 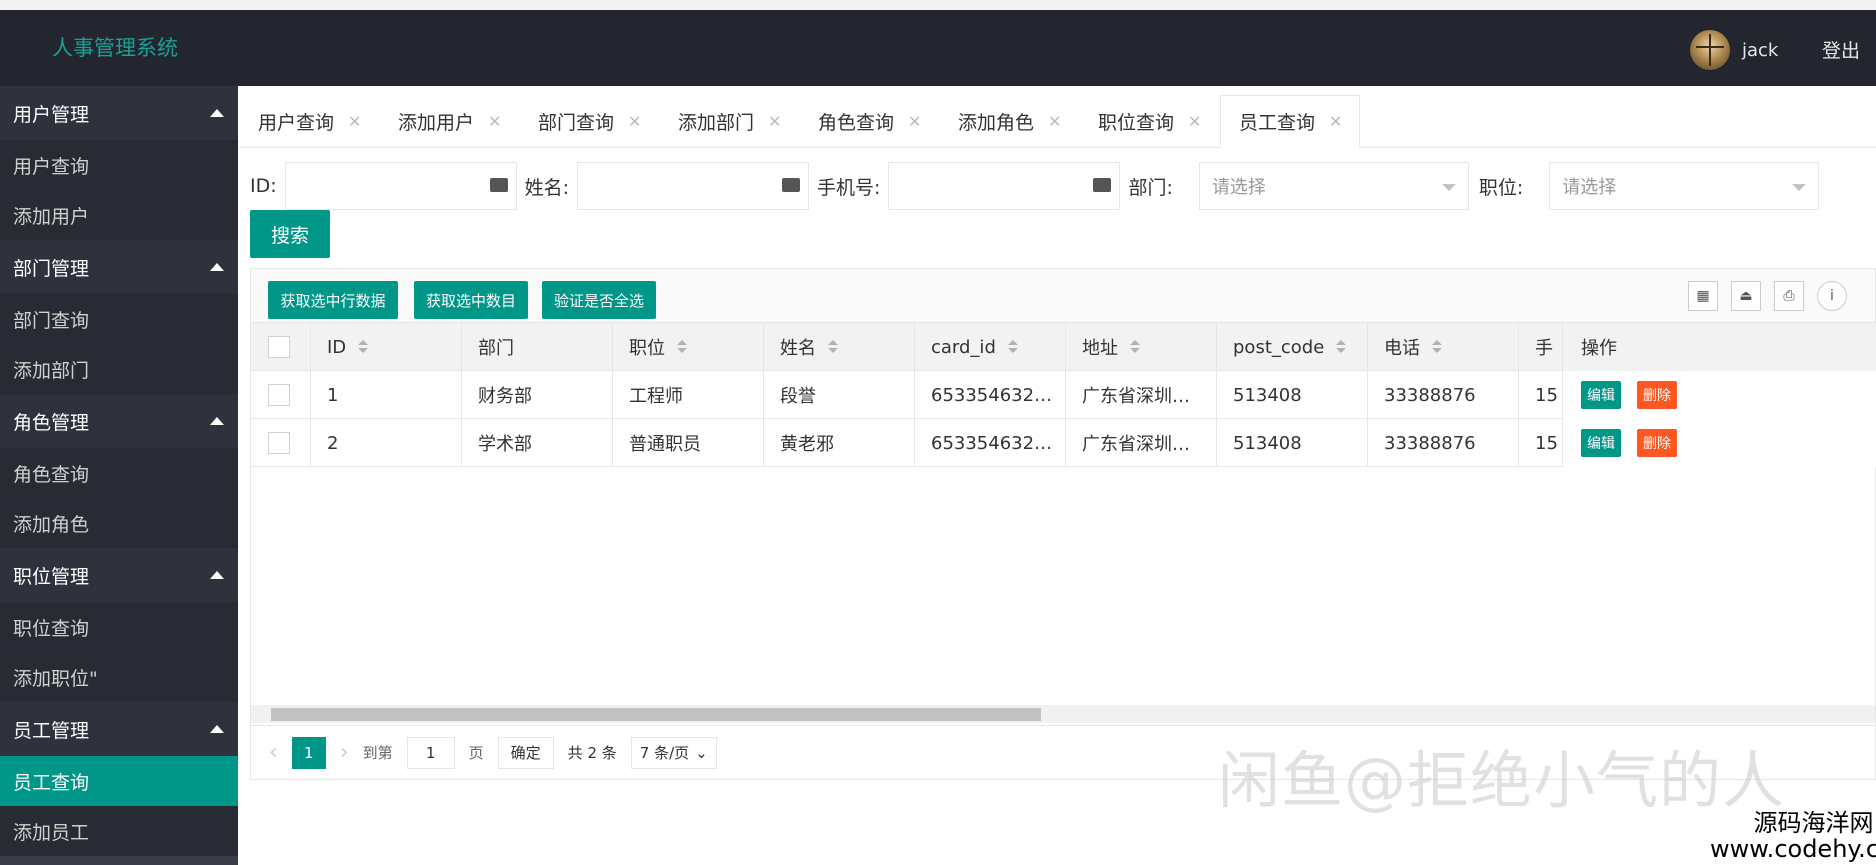 I want to click on sidebar-item-position-query: 职位查询, so click(x=119, y=627).